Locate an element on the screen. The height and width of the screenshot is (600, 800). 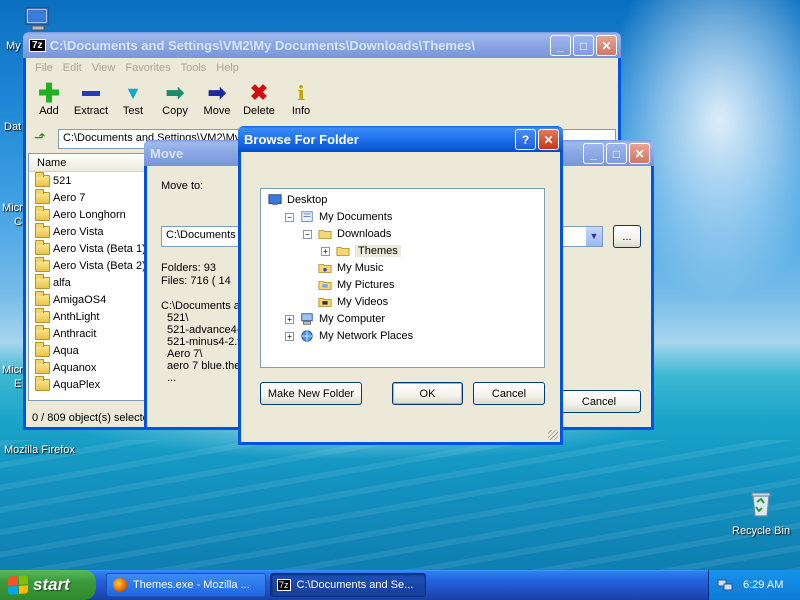
desktop-label-mycomputer: My is located at coordinates (13, 46).